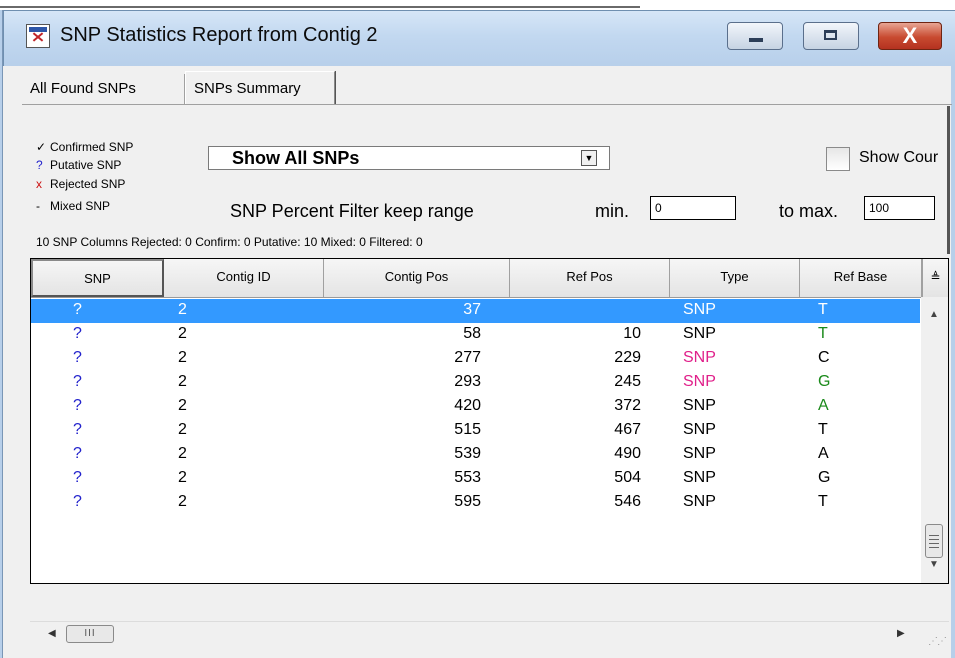 The height and width of the screenshot is (658, 955). Describe the element at coordinates (78, 165) in the screenshot. I see `legend-putative: ? Putative SNP` at that location.